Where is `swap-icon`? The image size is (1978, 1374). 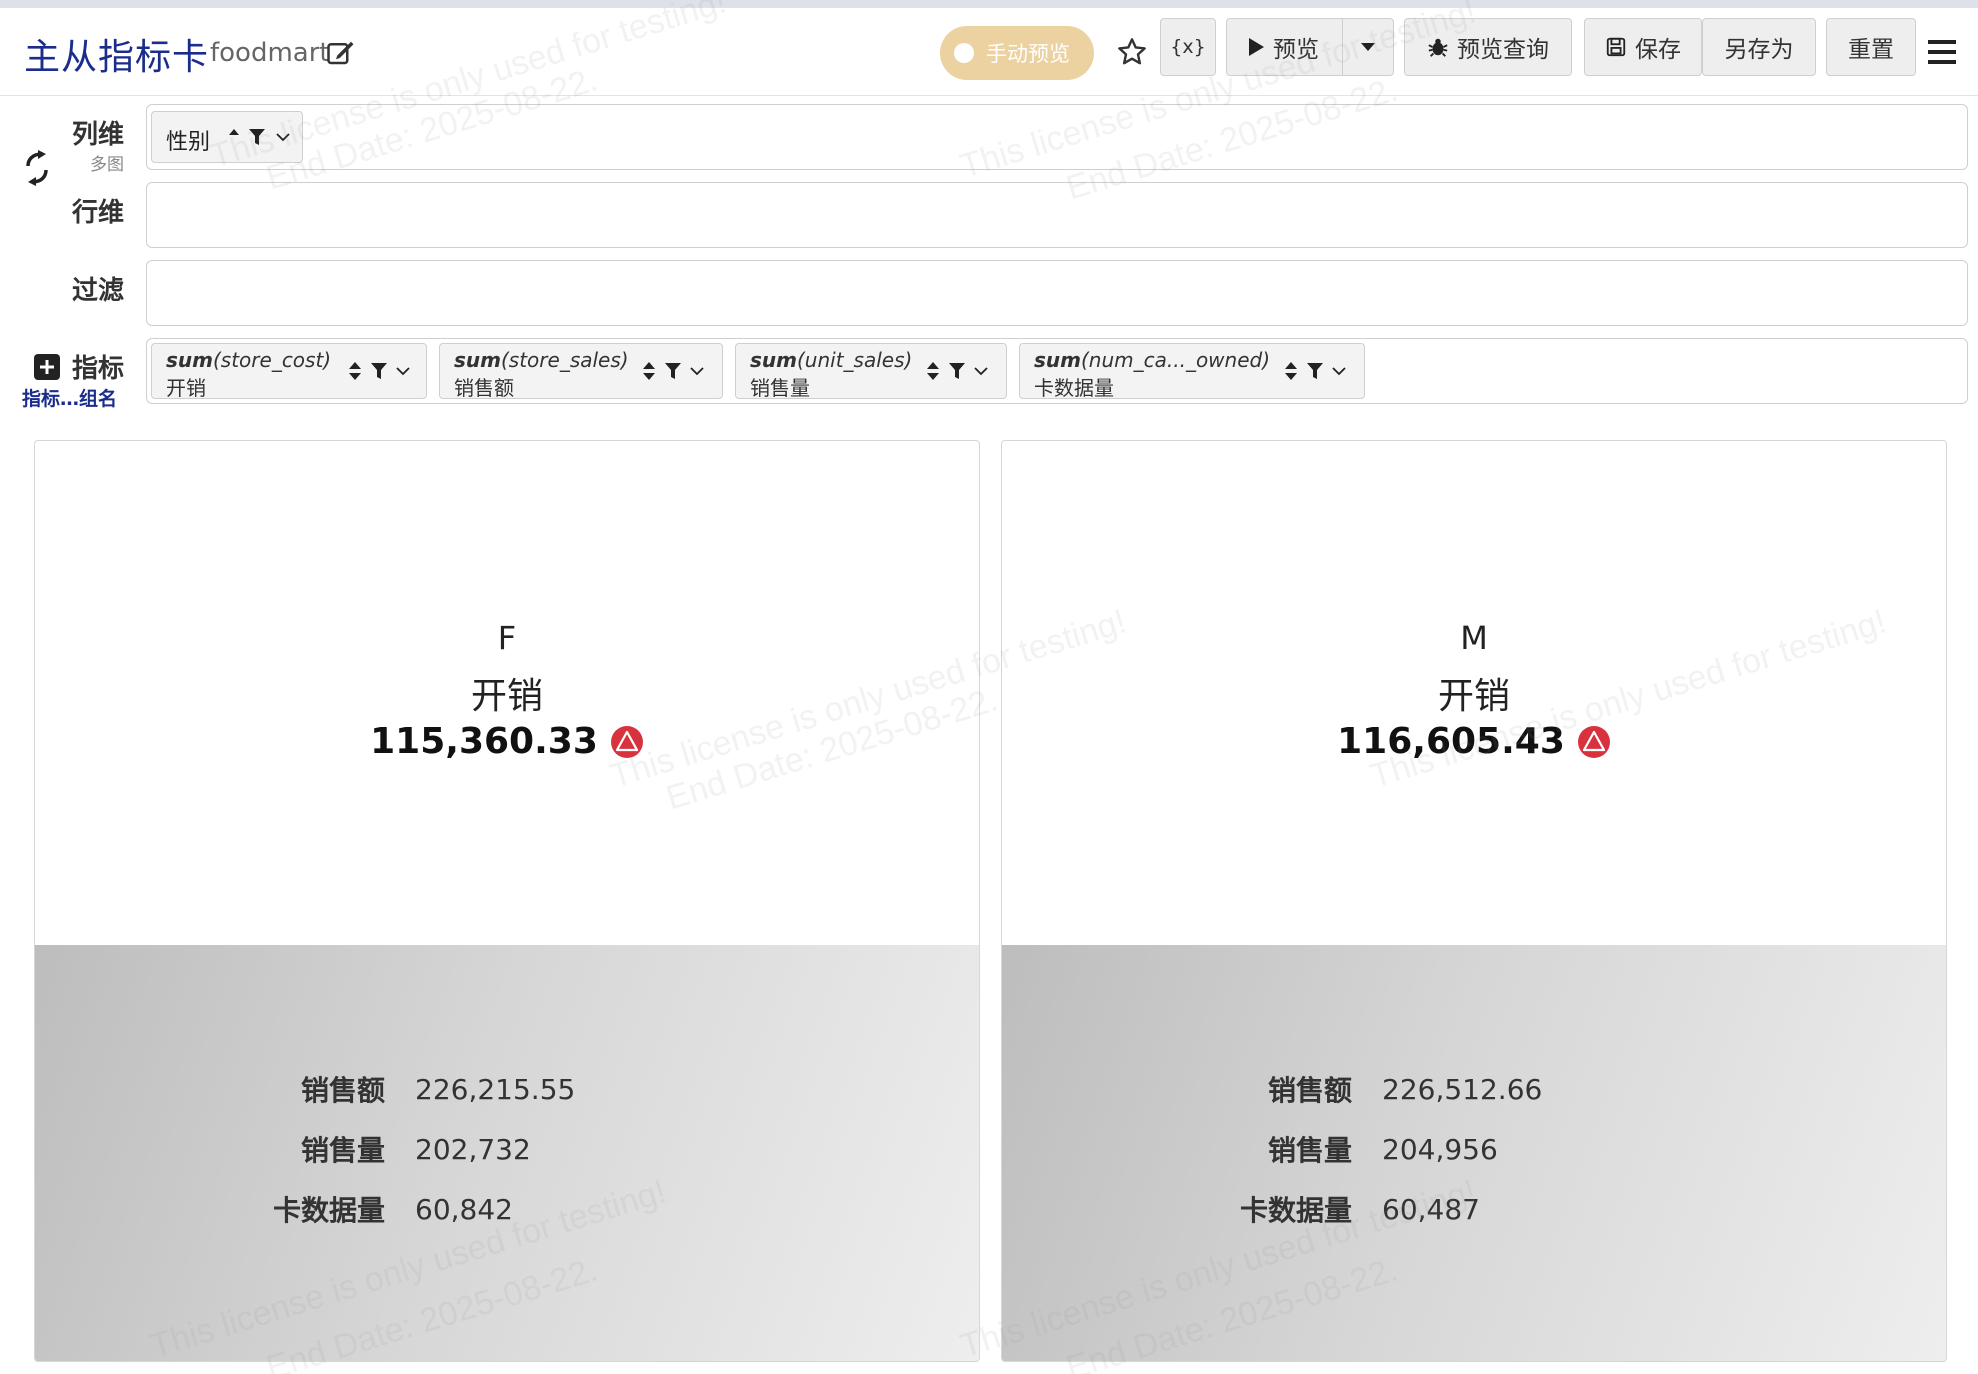 swap-icon is located at coordinates (37, 168).